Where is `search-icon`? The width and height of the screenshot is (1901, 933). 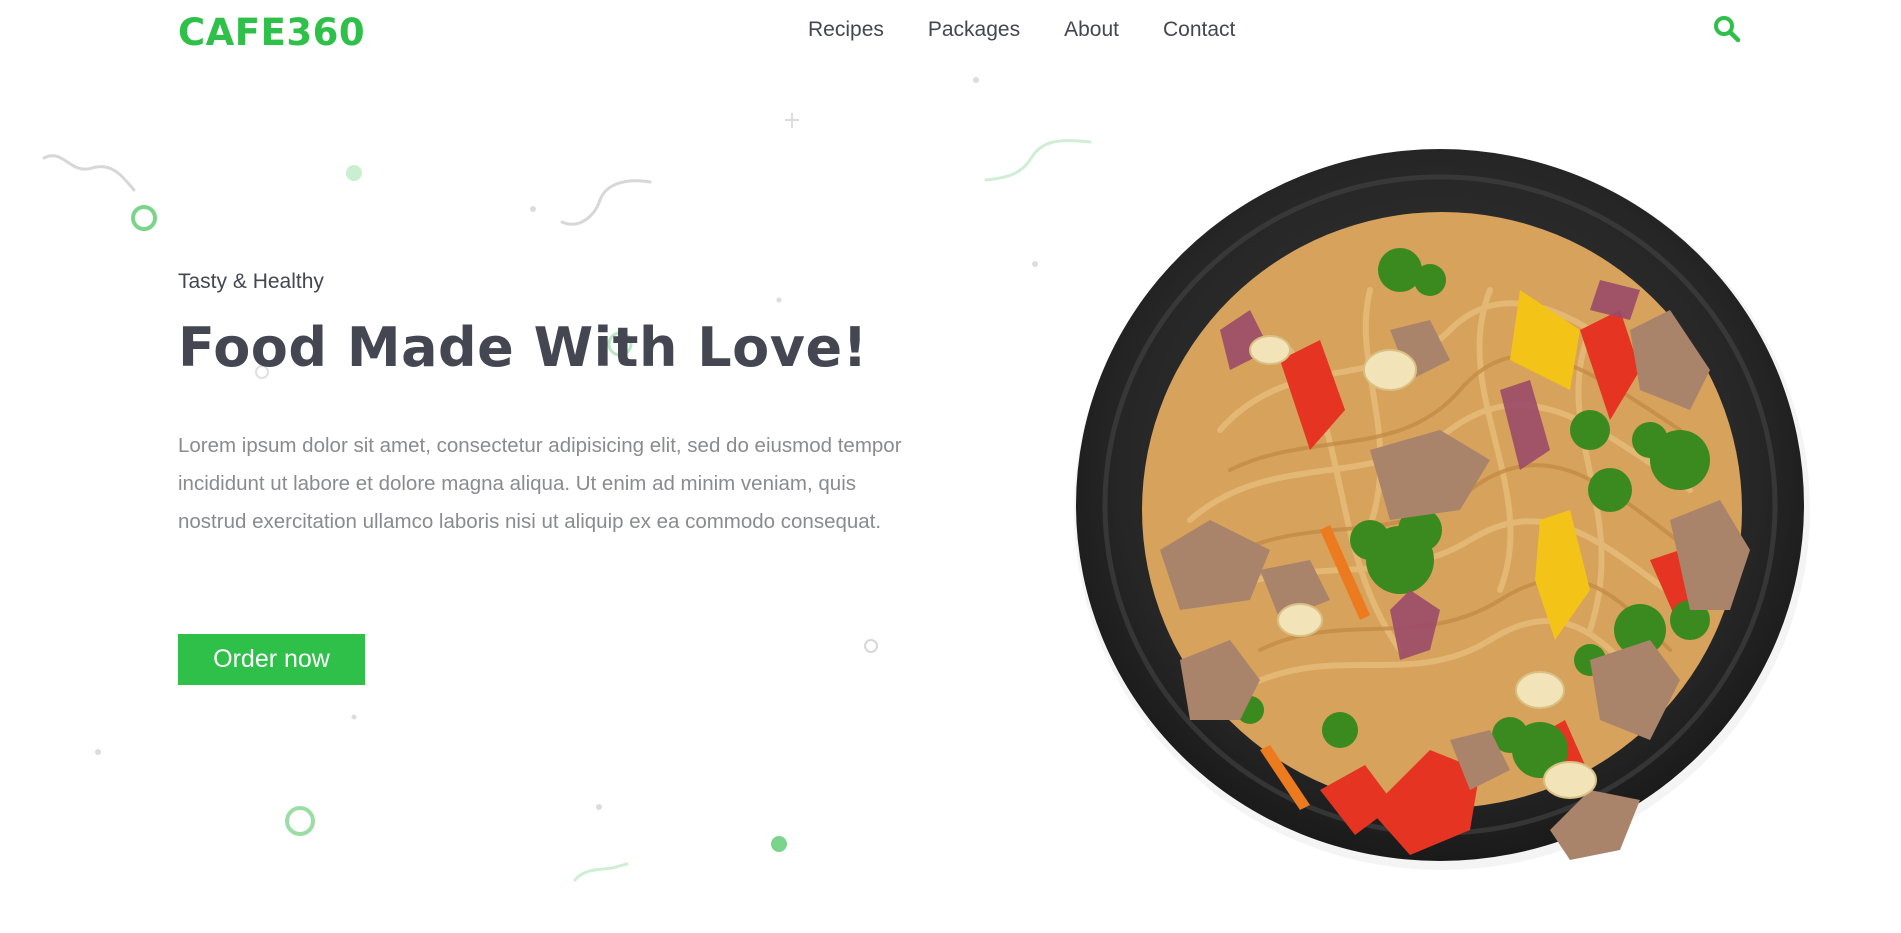
search-icon is located at coordinates (1727, 29).